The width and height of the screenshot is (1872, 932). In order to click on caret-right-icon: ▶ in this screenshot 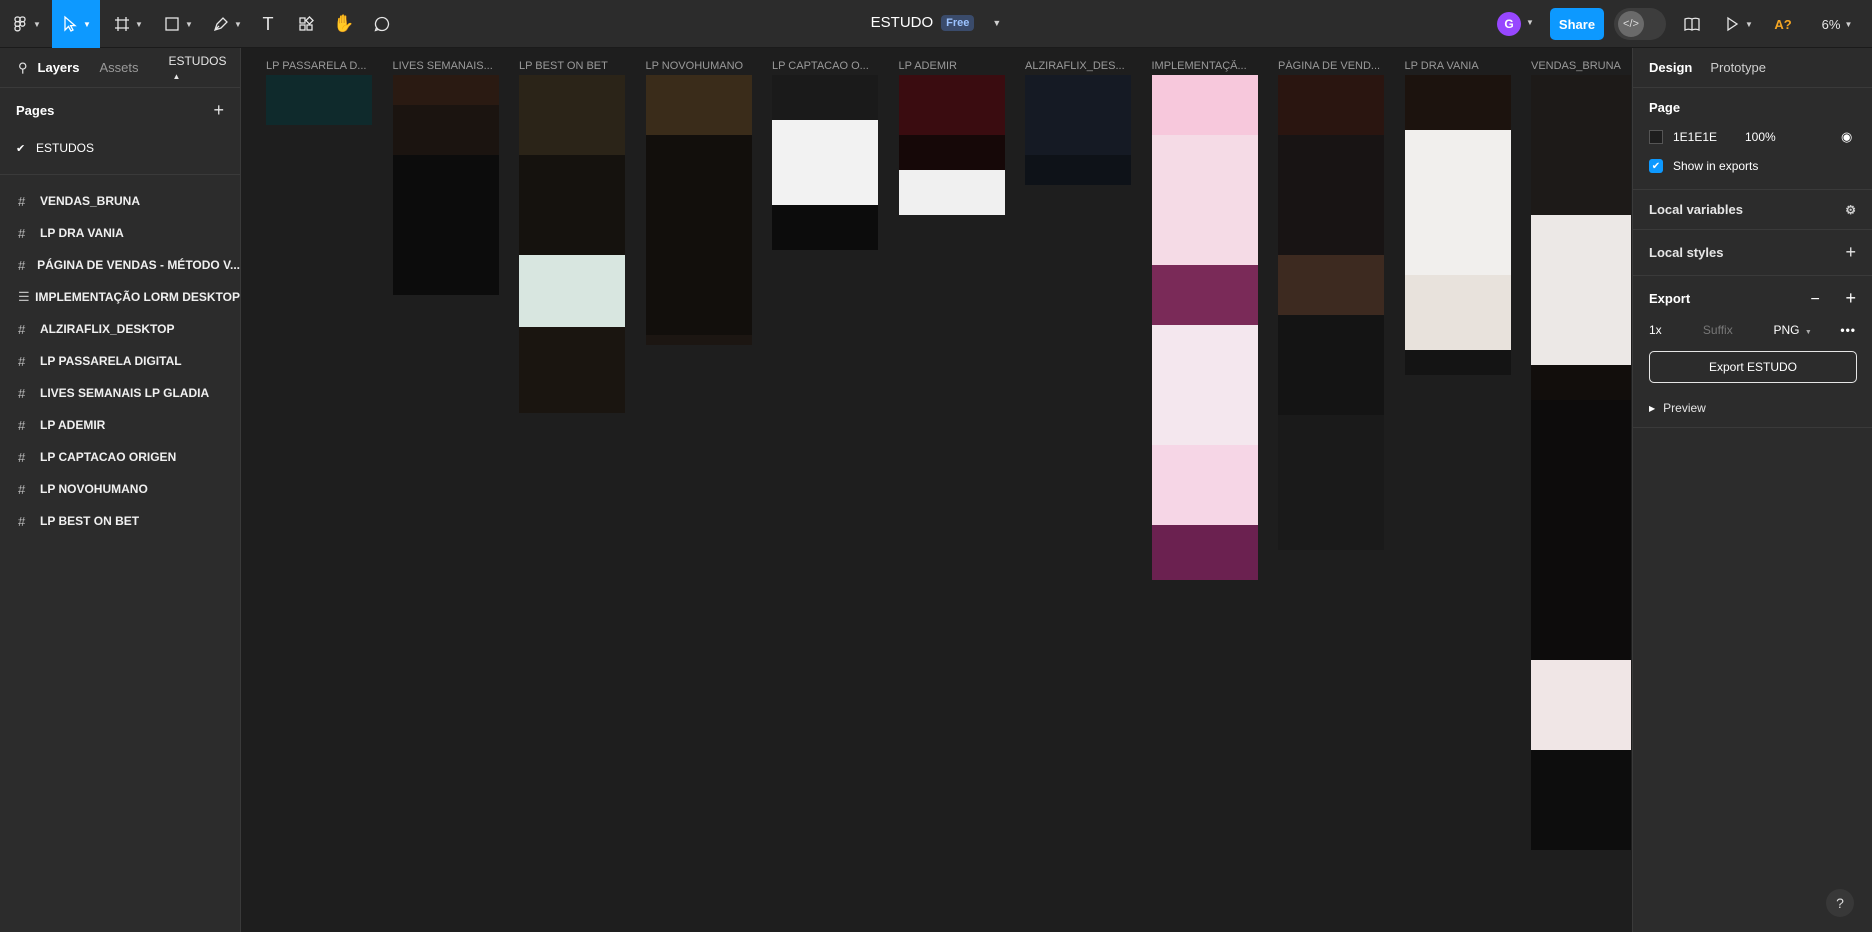, I will do `click(1652, 408)`.